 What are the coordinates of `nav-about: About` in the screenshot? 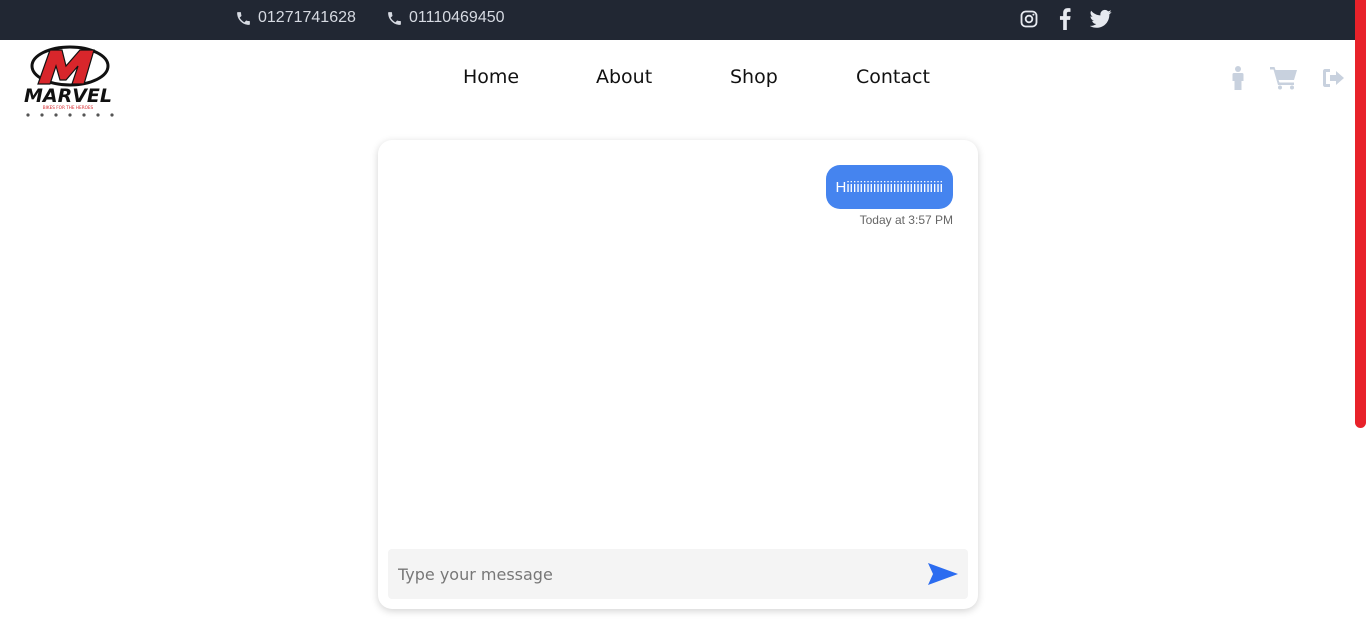 It's located at (624, 77).